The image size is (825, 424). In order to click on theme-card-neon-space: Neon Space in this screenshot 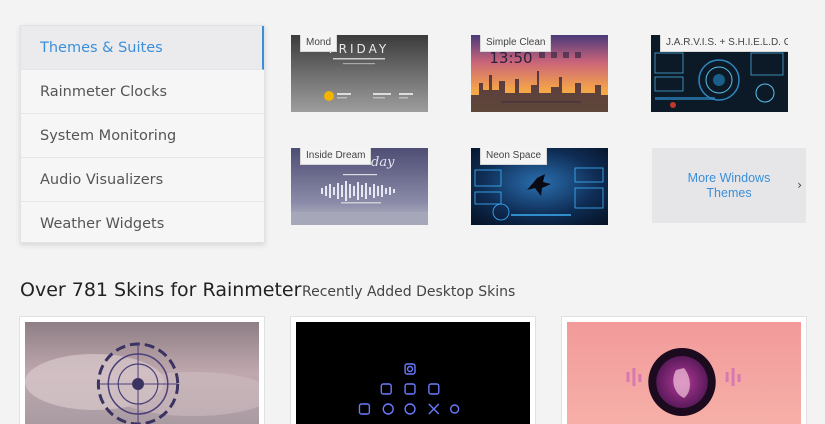, I will do `click(539, 186)`.